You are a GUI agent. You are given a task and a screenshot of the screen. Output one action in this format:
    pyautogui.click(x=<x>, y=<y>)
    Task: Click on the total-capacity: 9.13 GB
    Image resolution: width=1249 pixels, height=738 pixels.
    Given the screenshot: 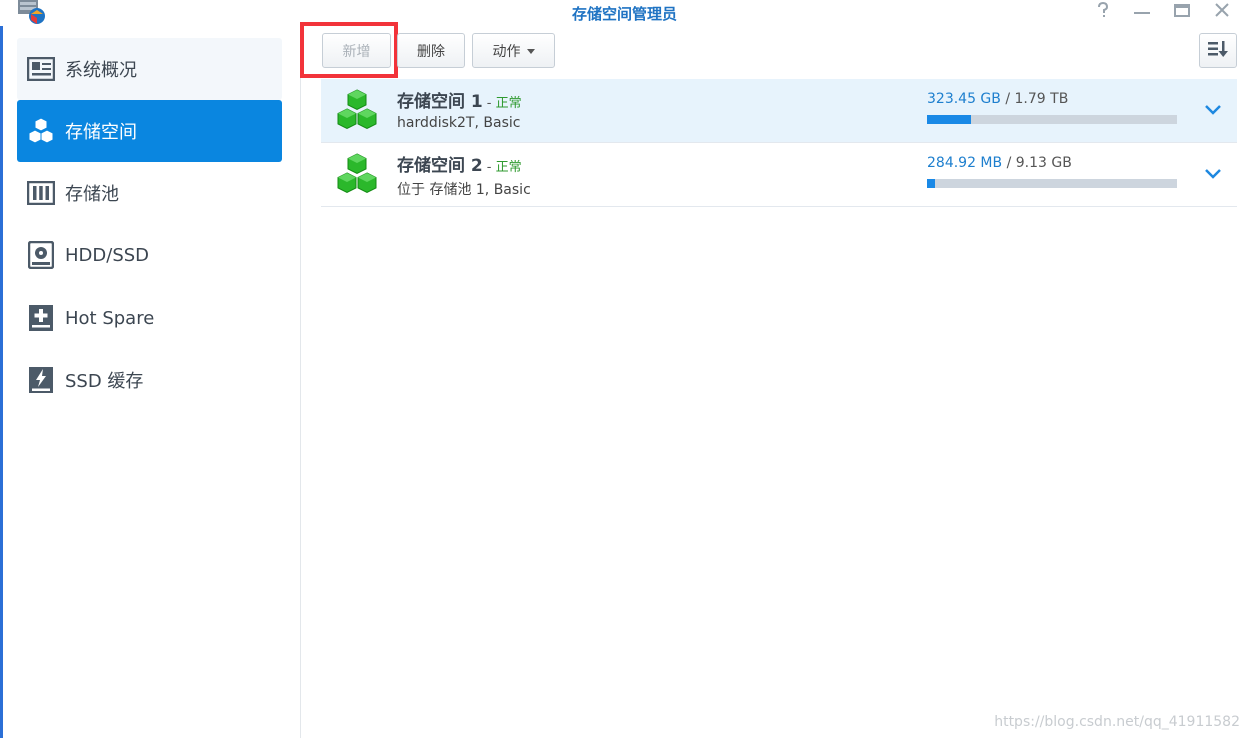 What is the action you would take?
    pyautogui.click(x=1043, y=163)
    